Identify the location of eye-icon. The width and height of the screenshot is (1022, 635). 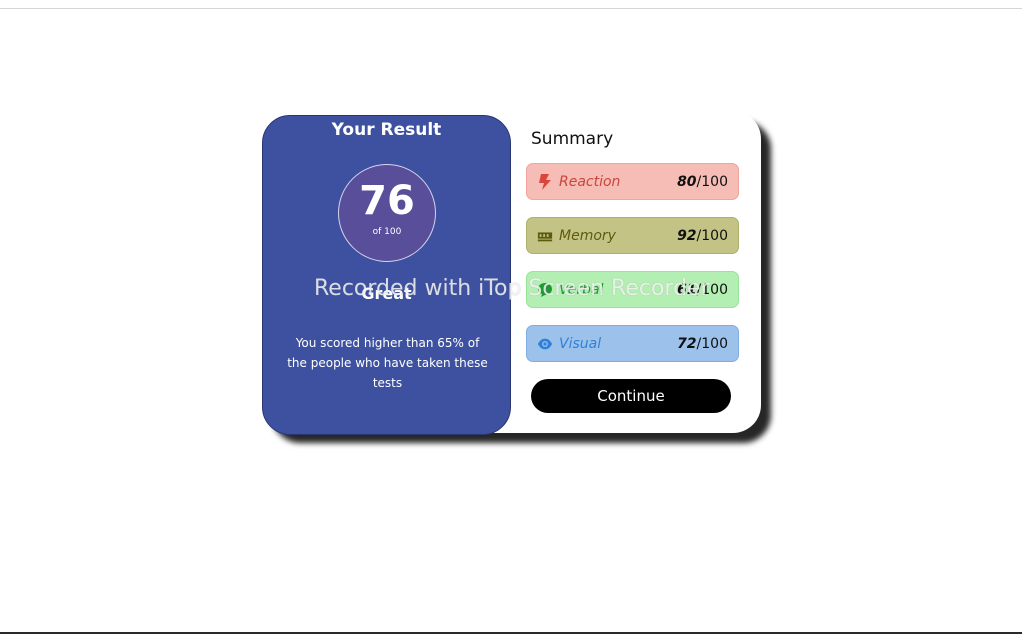
(545, 344).